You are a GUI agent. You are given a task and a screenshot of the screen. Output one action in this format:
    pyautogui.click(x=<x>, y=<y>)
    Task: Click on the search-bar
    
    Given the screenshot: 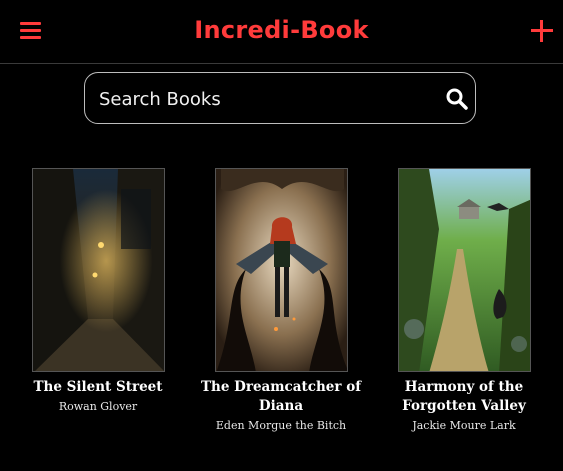 What is the action you would take?
    pyautogui.click(x=280, y=98)
    